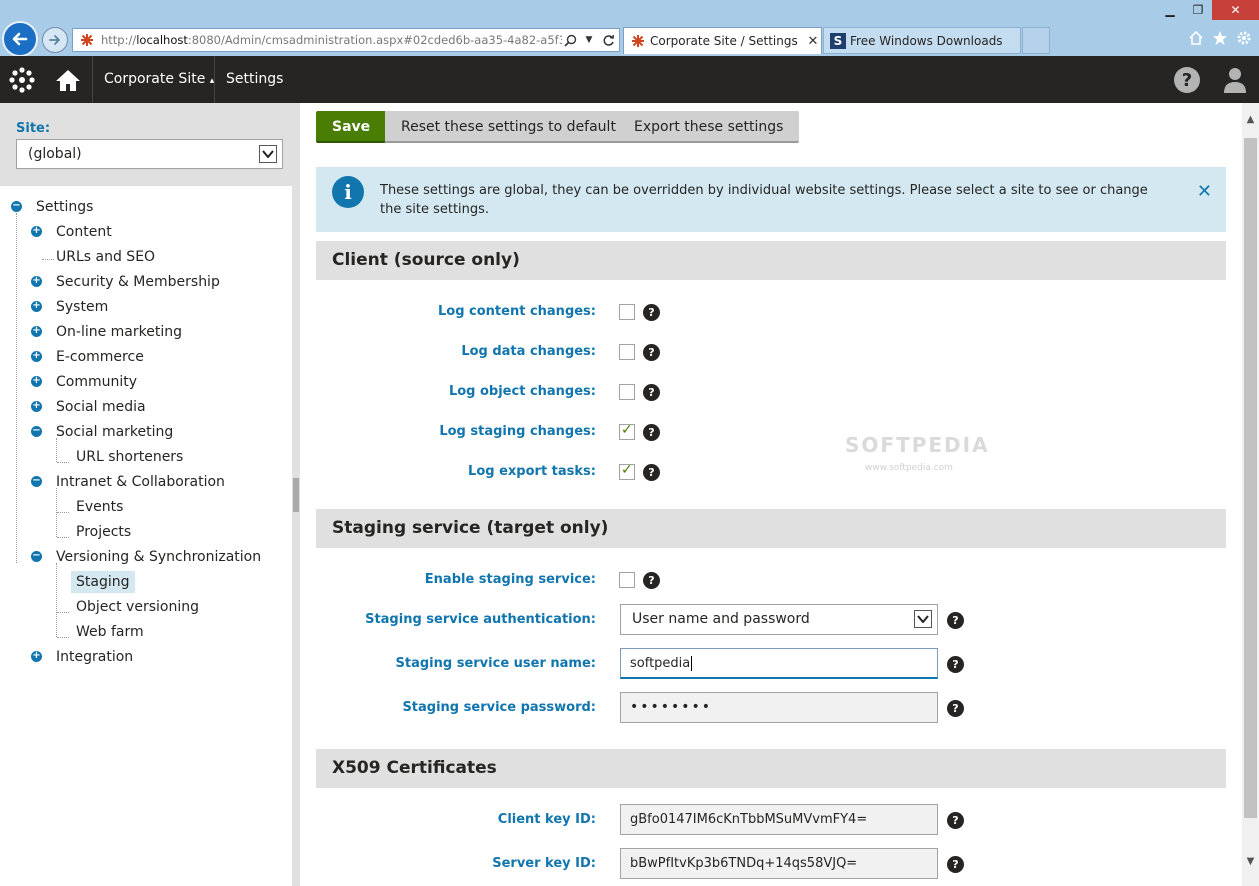 This screenshot has height=886, width=1259. Describe the element at coordinates (627, 471) in the screenshot. I see `log-export-tasks-checkbox` at that location.